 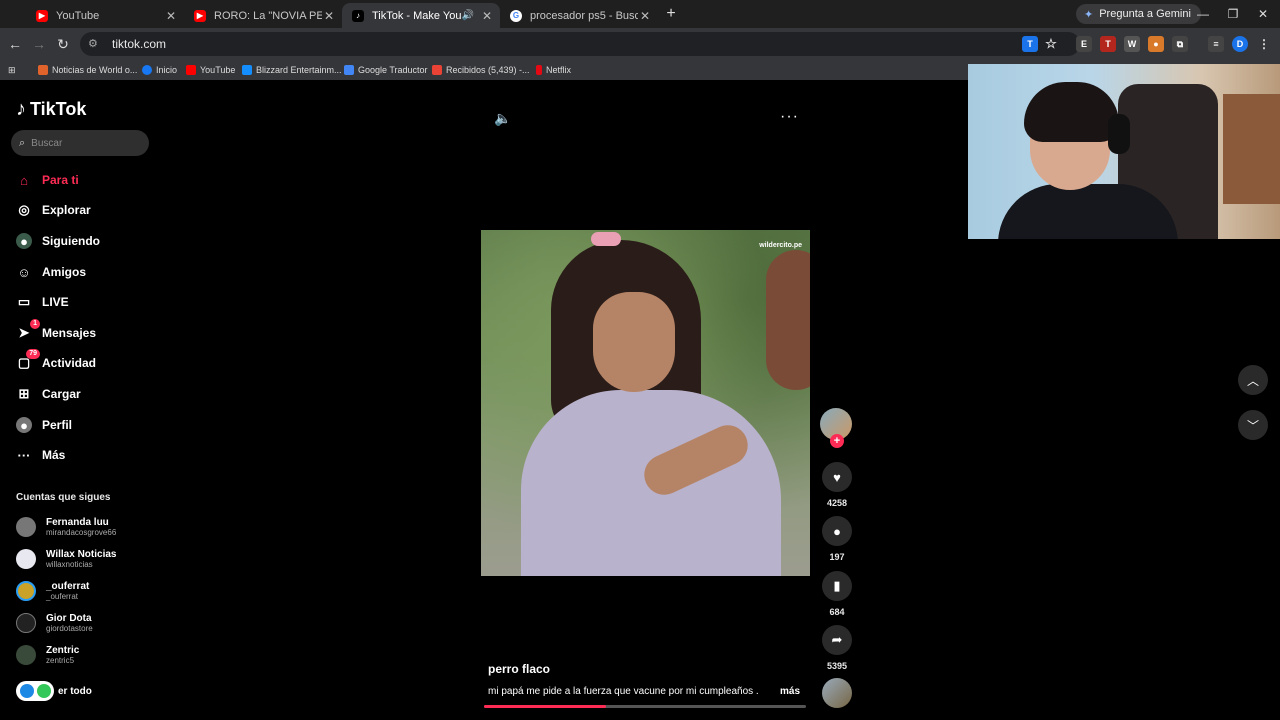 I want to click on nav-siguiendo: ● Siguiendo, so click(x=58, y=241).